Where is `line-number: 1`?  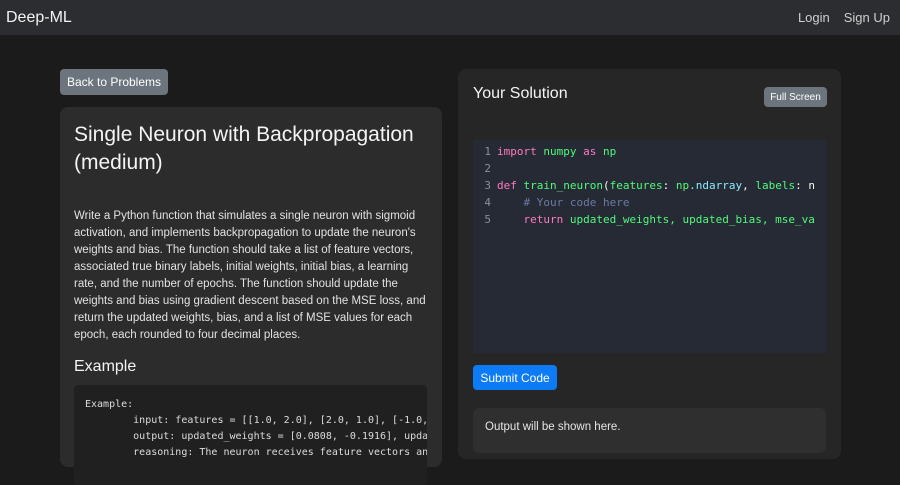 line-number: 1 is located at coordinates (487, 151).